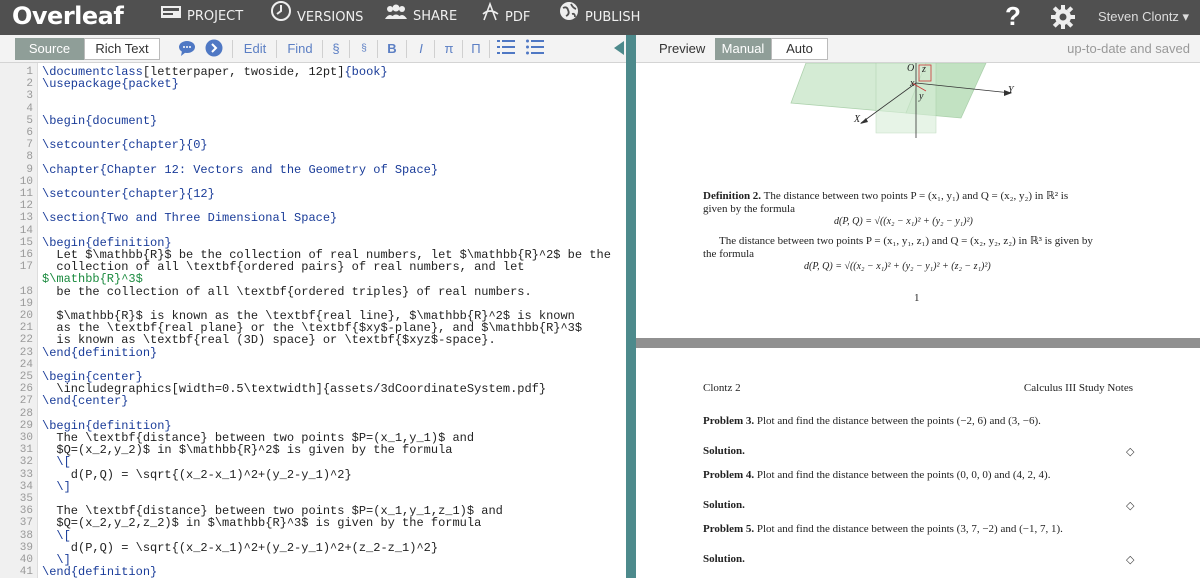 The height and width of the screenshot is (578, 1200). What do you see at coordinates (29, 72) in the screenshot?
I see `line-number: 1` at bounding box center [29, 72].